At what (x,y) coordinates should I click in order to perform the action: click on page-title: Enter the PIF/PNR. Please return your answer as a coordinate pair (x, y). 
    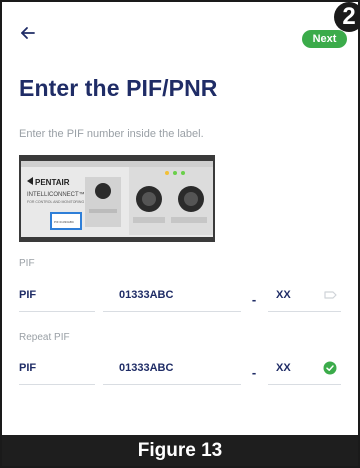
    Looking at the image, I should click on (118, 88).